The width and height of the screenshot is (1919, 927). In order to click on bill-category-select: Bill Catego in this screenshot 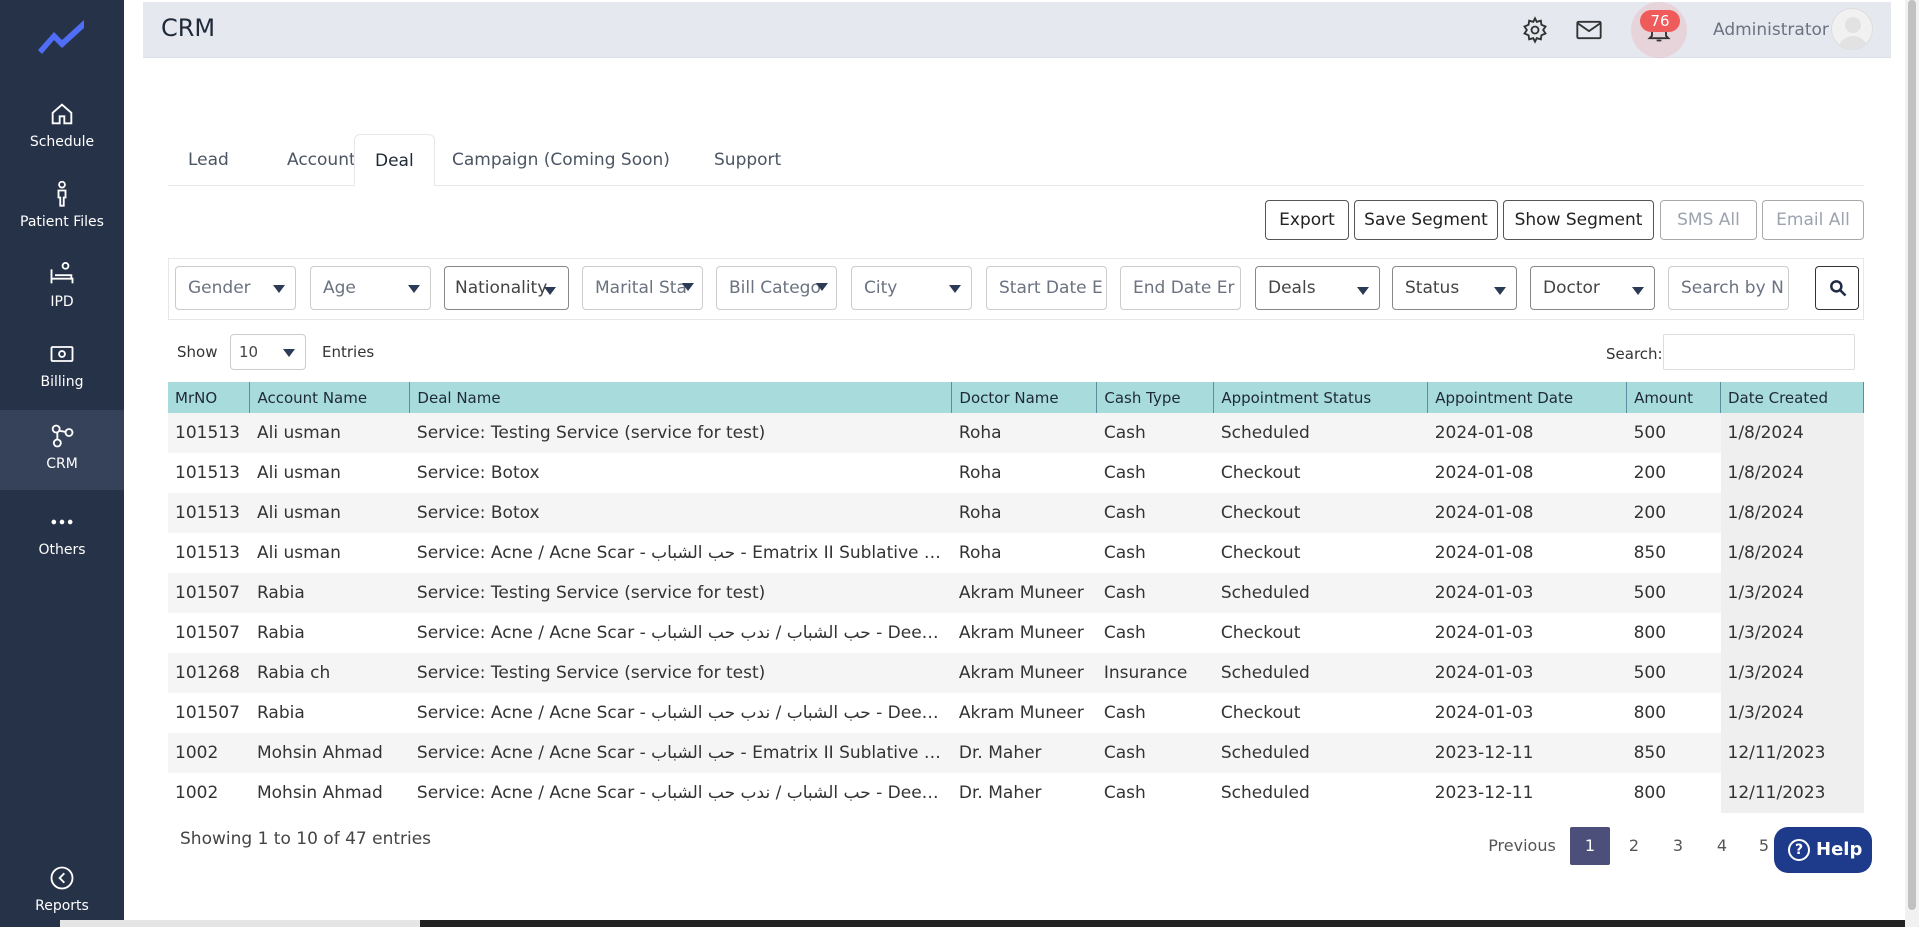, I will do `click(776, 288)`.